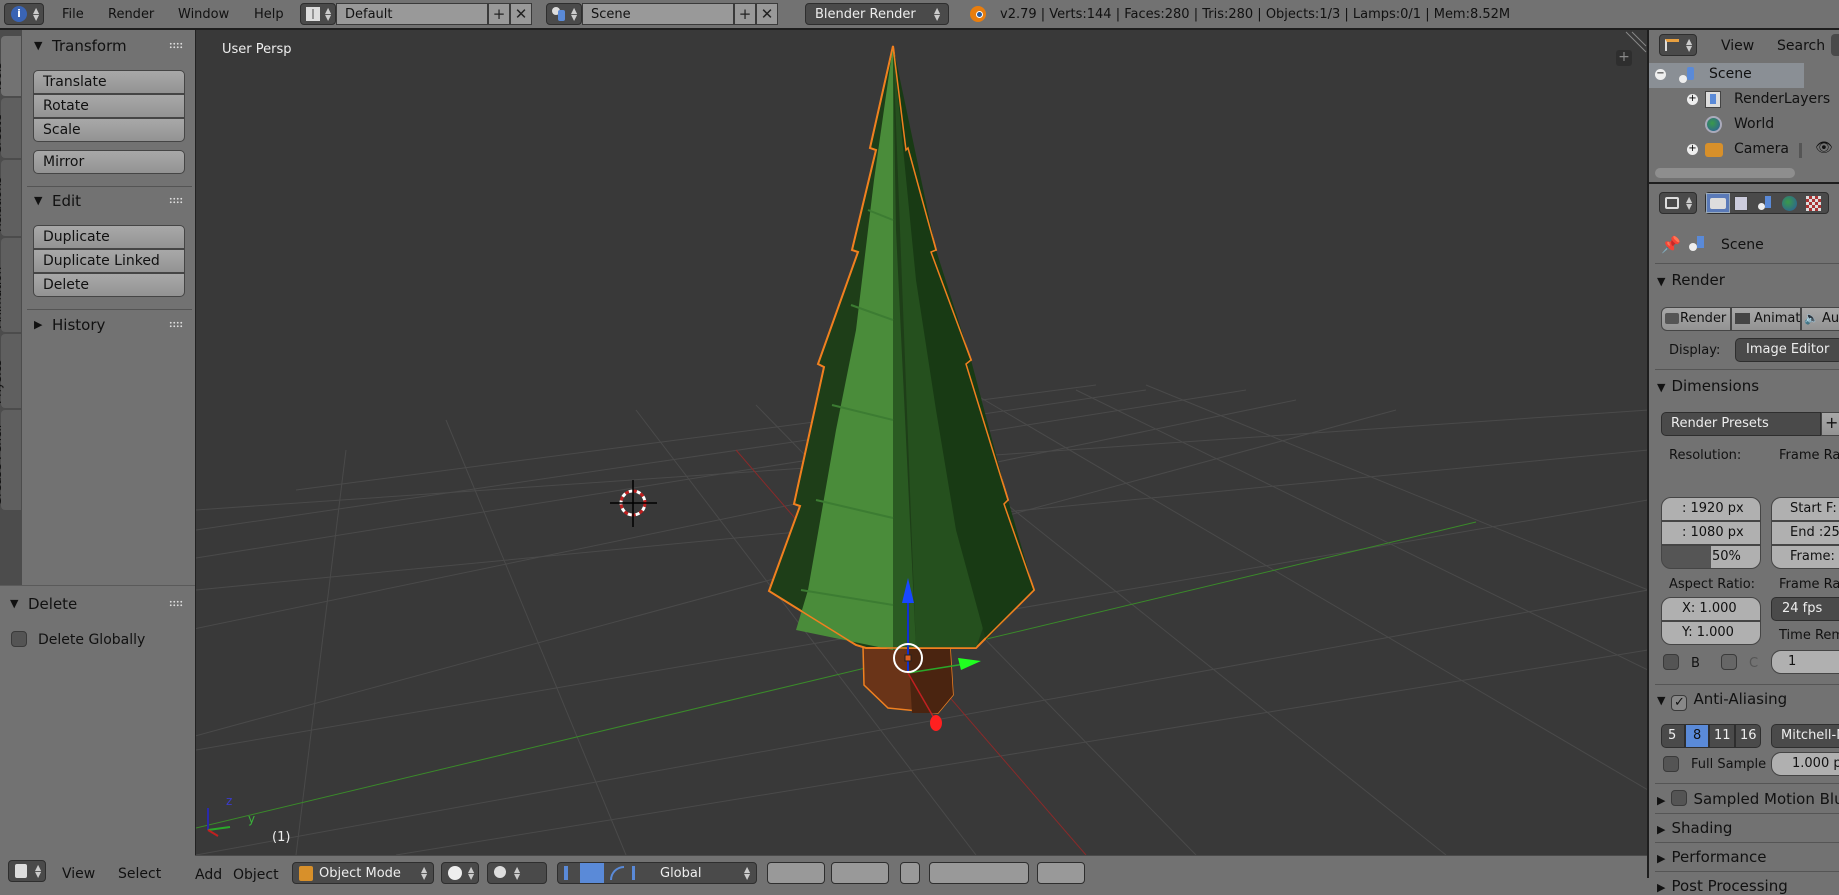 The width and height of the screenshot is (1839, 895). I want to click on frame-rate-dropdown: 24 fps, so click(1805, 609).